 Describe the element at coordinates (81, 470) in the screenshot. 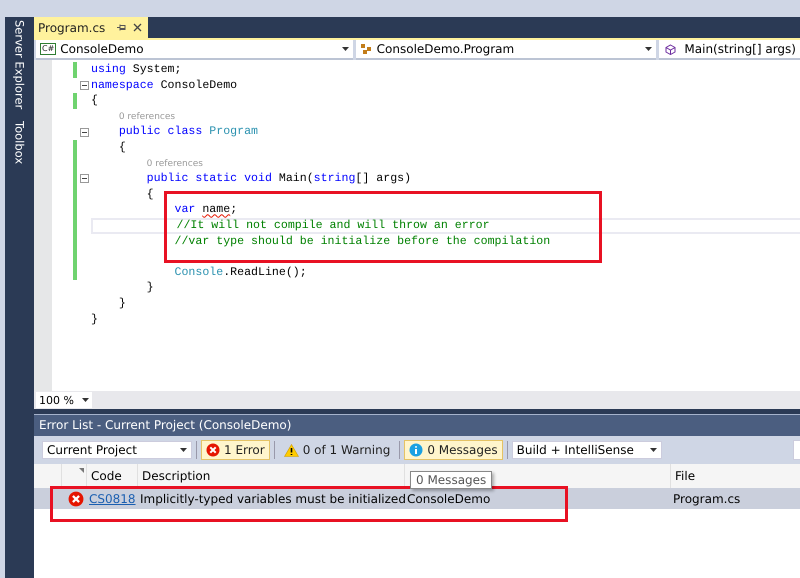

I see `sort-icon` at that location.